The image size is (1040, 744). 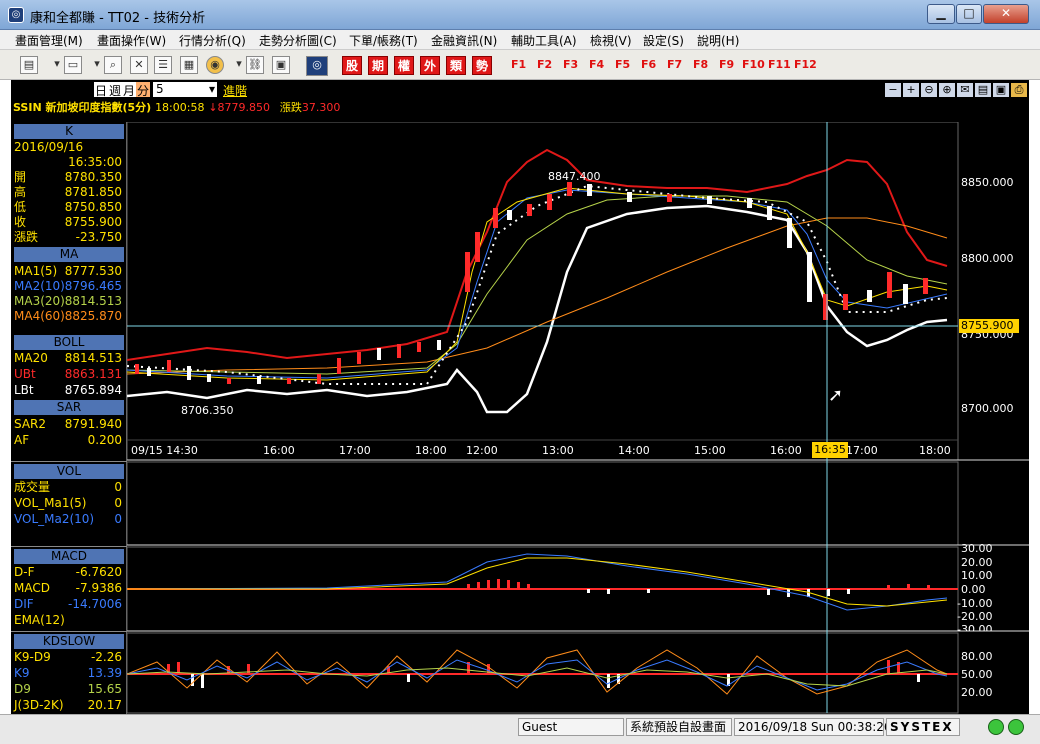 What do you see at coordinates (977, 674) in the screenshot?
I see `kd-axis-tick: 50.00` at bounding box center [977, 674].